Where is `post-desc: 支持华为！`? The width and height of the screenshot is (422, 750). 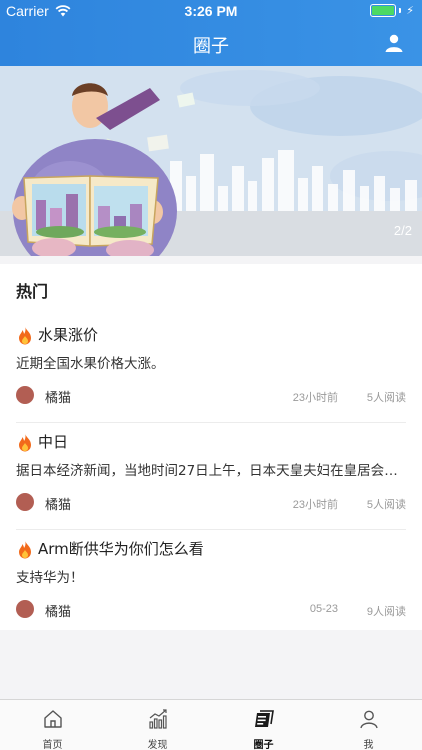
post-desc: 支持华为！ is located at coordinates (50, 578).